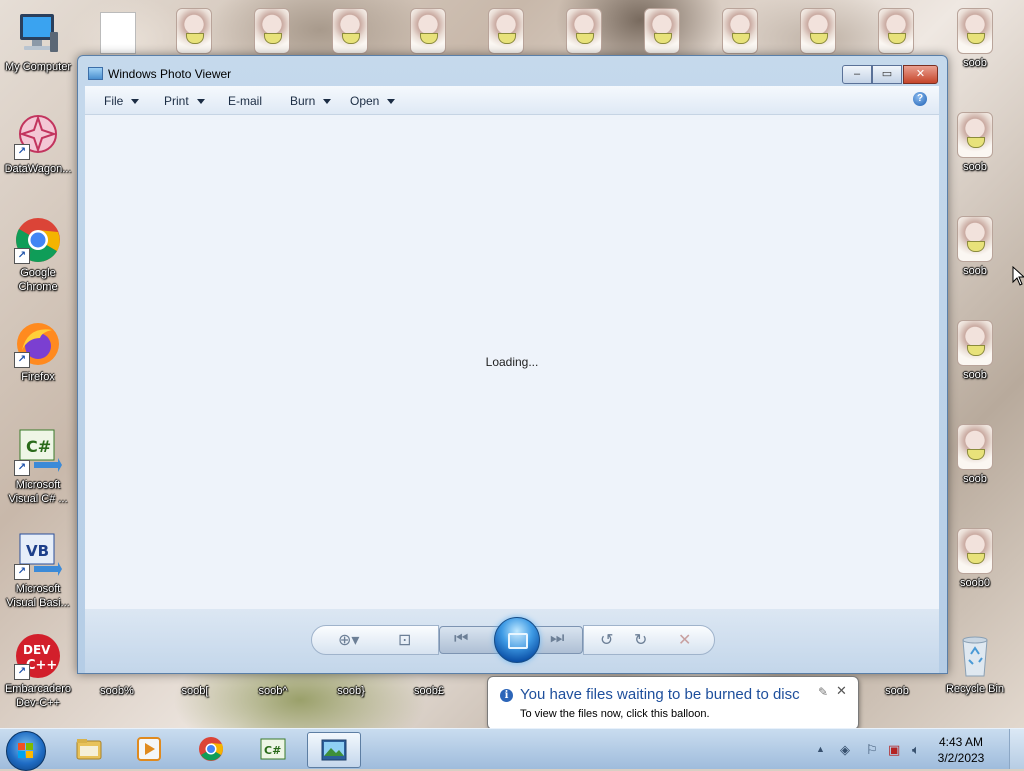 This screenshot has width=1024, height=771. Describe the element at coordinates (404, 640) in the screenshot. I see `actual-size-icon: ⊡` at that location.